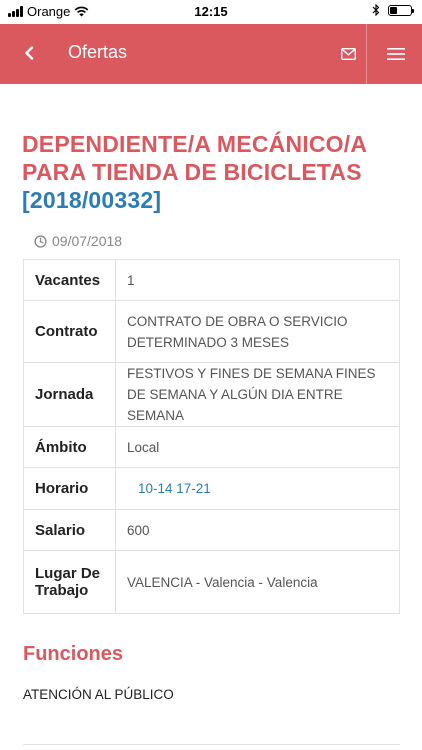 Image resolution: width=422 pixels, height=750 pixels. What do you see at coordinates (98, 694) in the screenshot?
I see `functions-text: ATENCIÓN AL PÚBLICO` at bounding box center [98, 694].